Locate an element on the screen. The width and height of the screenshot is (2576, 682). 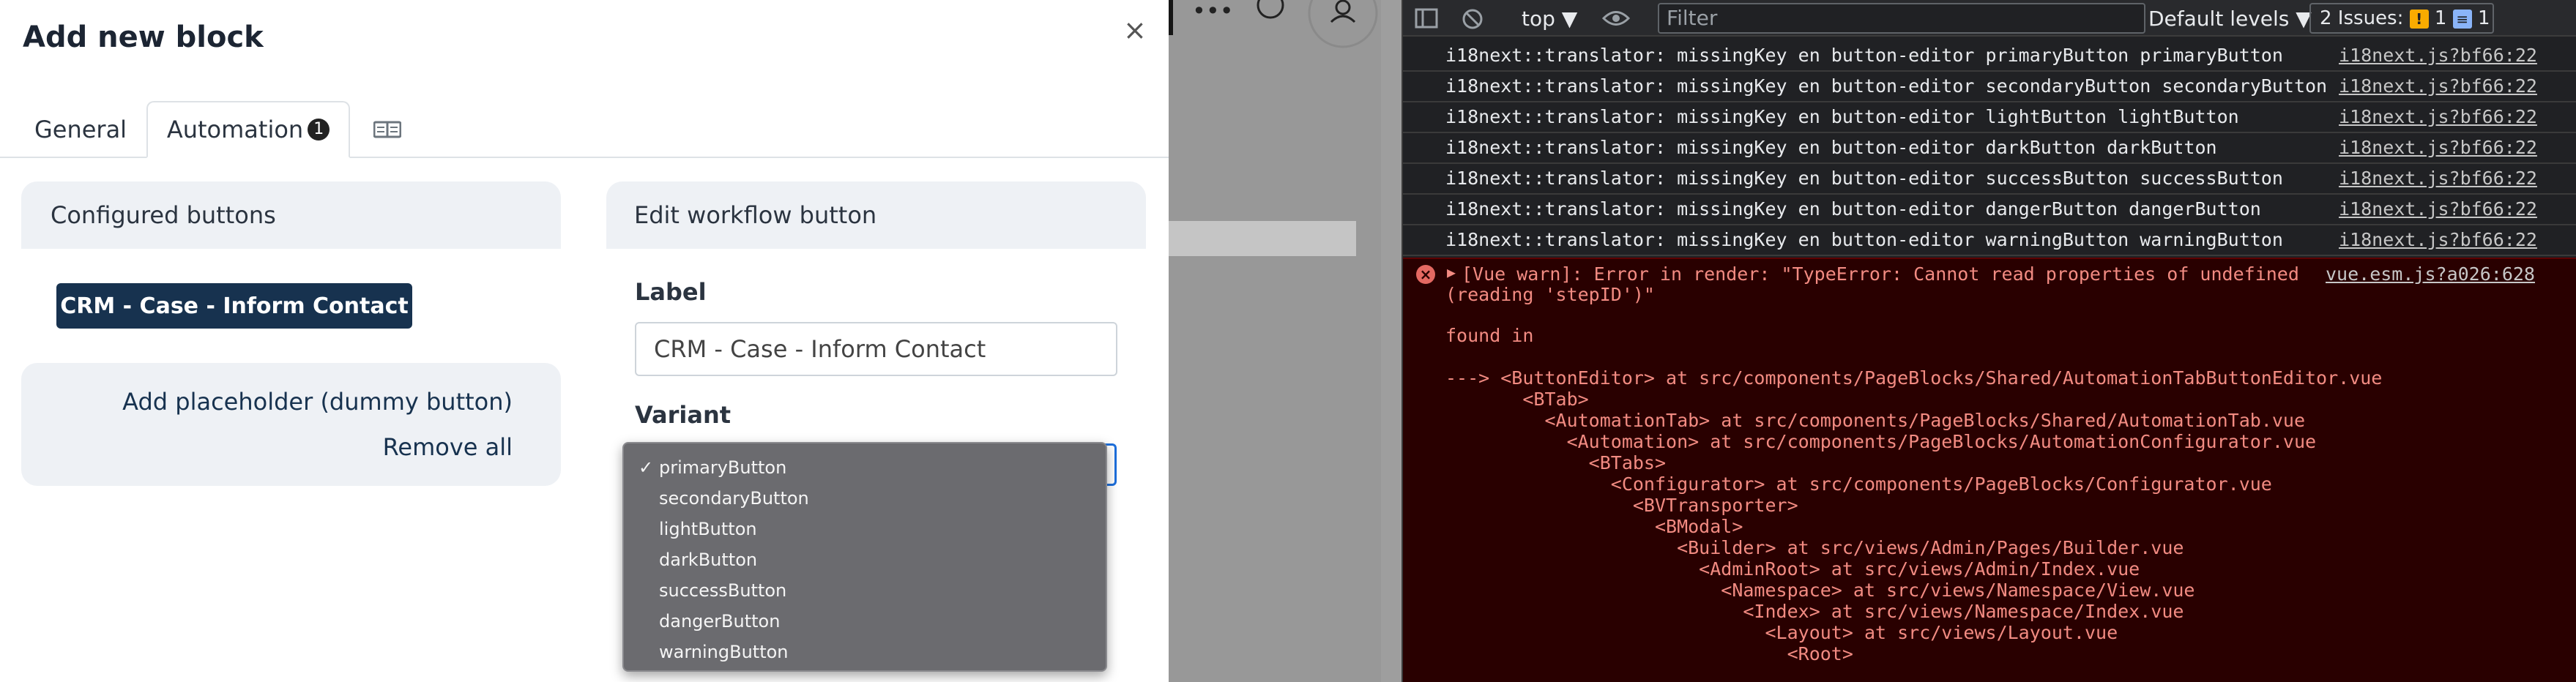
issues-label: 2 Issues: is located at coordinates (2362, 18).